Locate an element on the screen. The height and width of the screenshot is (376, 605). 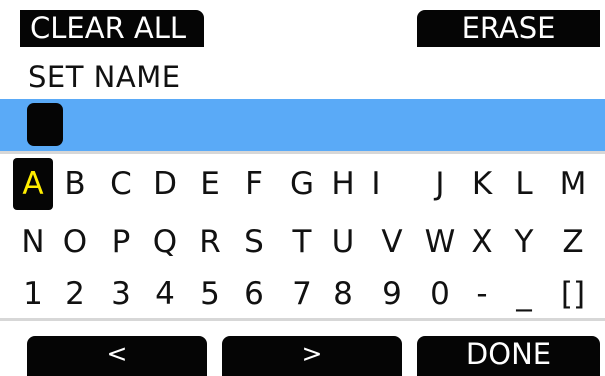
key: Z is located at coordinates (573, 242).